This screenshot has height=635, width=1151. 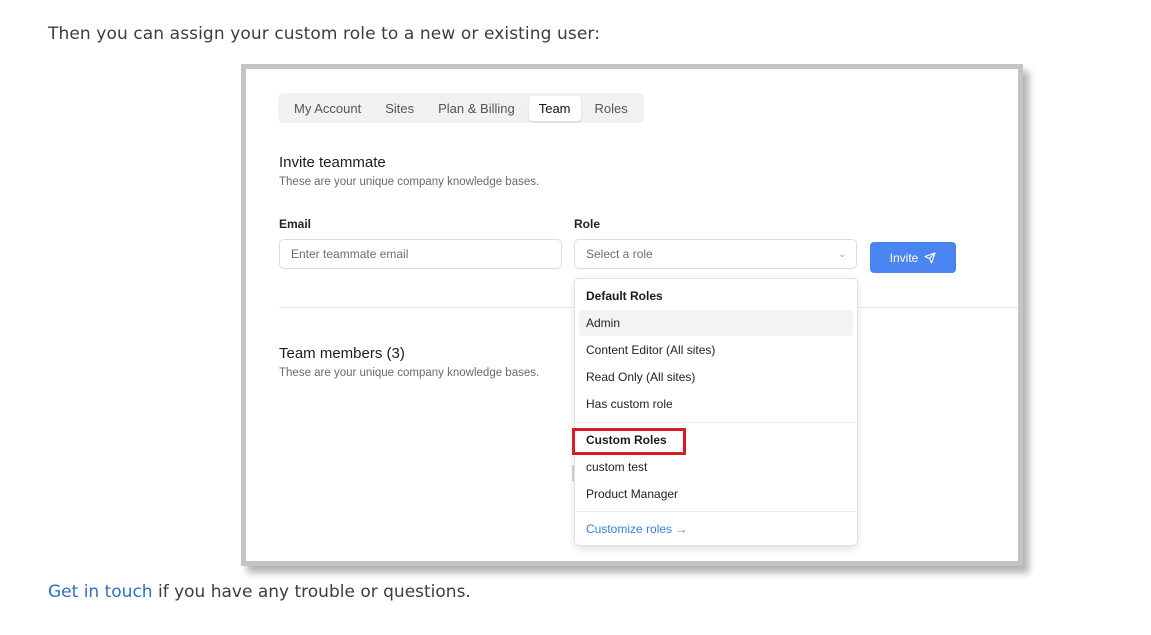 What do you see at coordinates (611, 108) in the screenshot?
I see `tab-roles: Roles` at bounding box center [611, 108].